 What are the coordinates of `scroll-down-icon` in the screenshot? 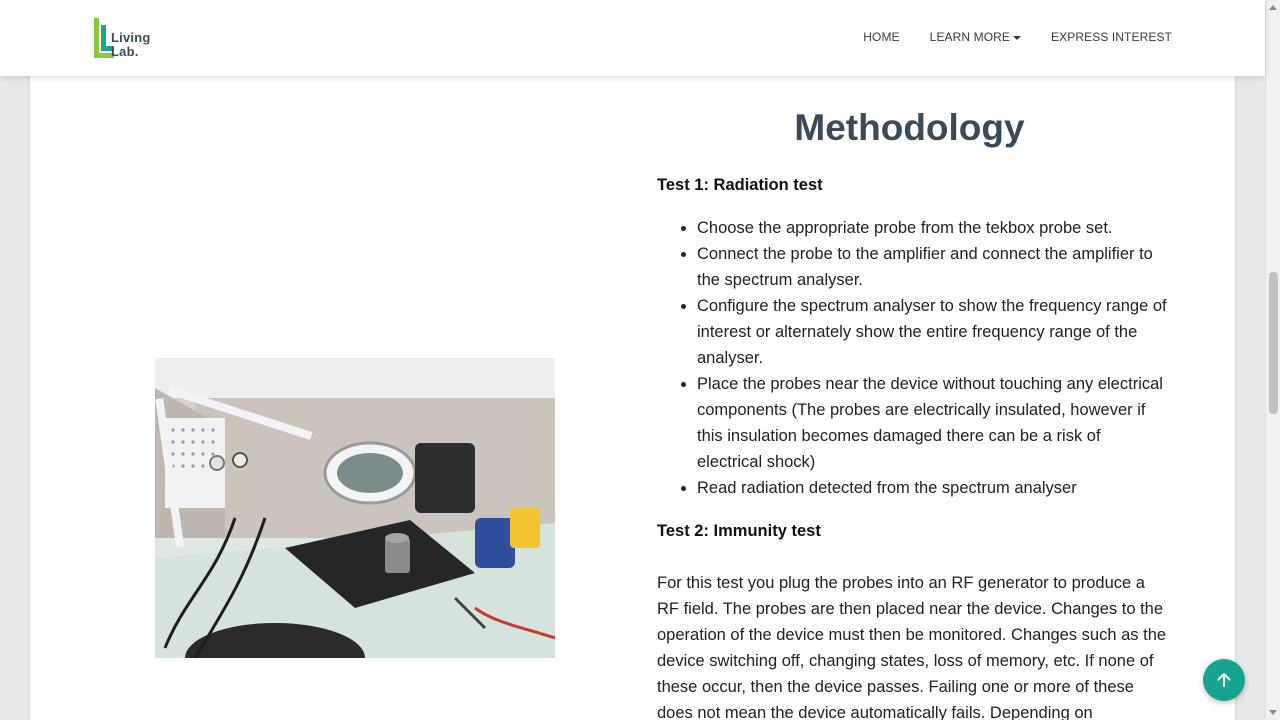 It's located at (1273, 712).